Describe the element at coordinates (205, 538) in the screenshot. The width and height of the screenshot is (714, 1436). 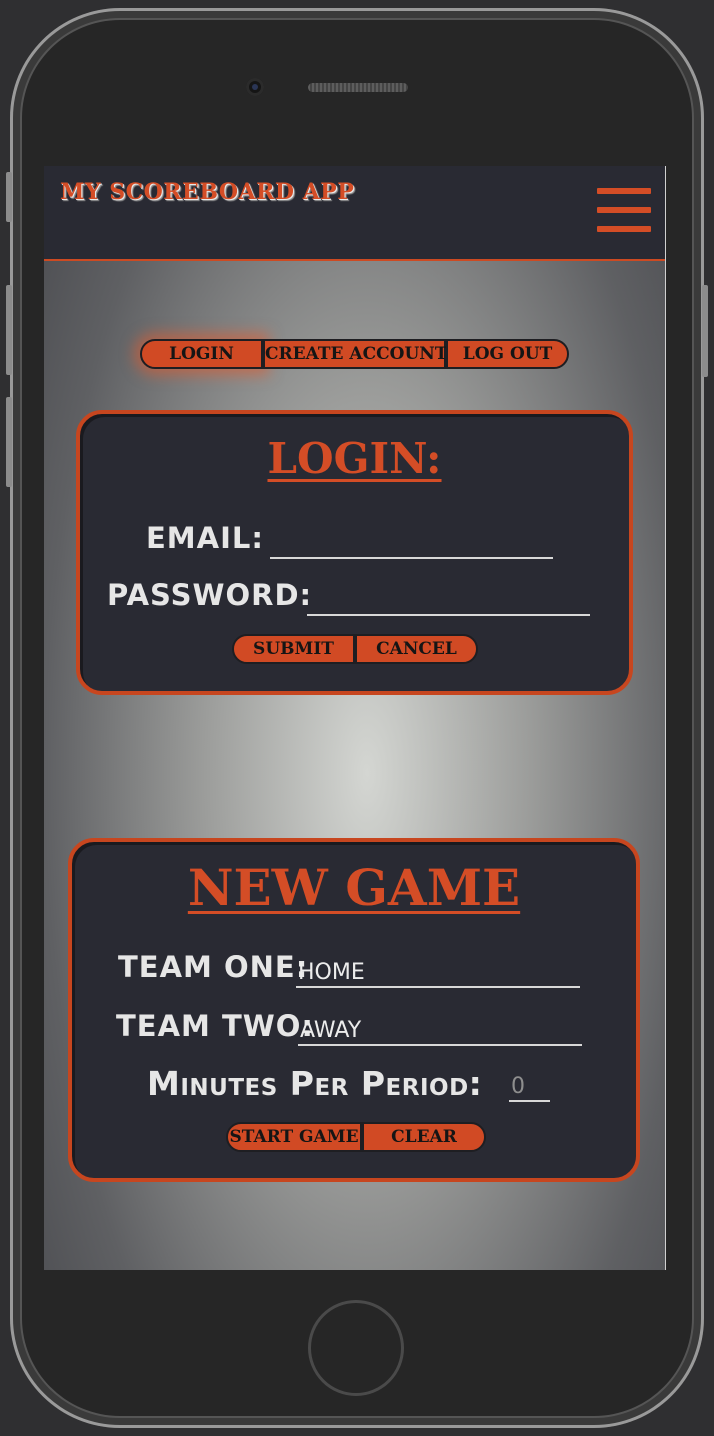
I see `email-label: EMAIL:` at that location.